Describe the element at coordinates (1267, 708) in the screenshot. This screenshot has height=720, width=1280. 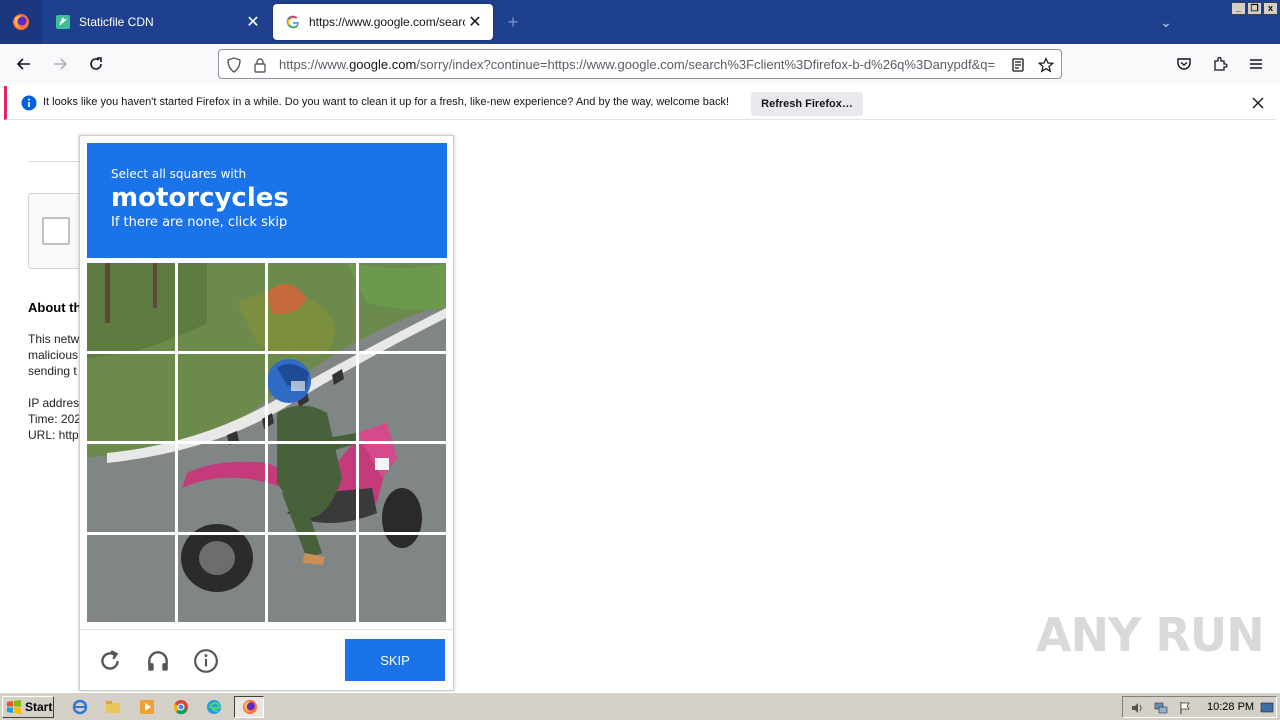
I see `show-desktop-icon` at that location.